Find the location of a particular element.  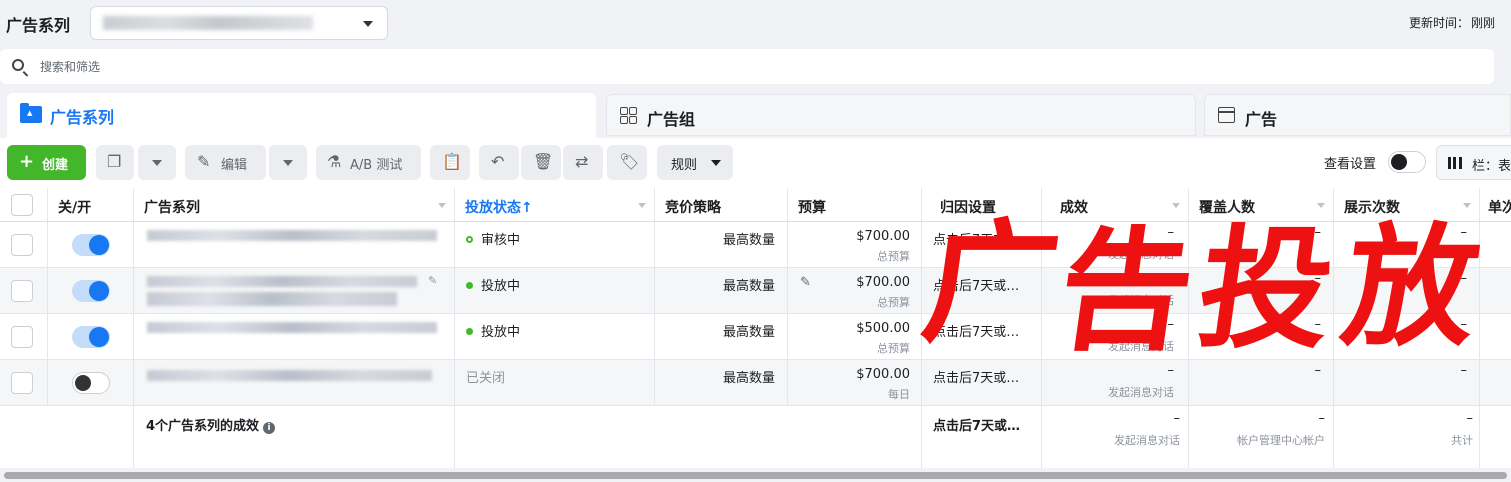

search-bar is located at coordinates (747, 66).